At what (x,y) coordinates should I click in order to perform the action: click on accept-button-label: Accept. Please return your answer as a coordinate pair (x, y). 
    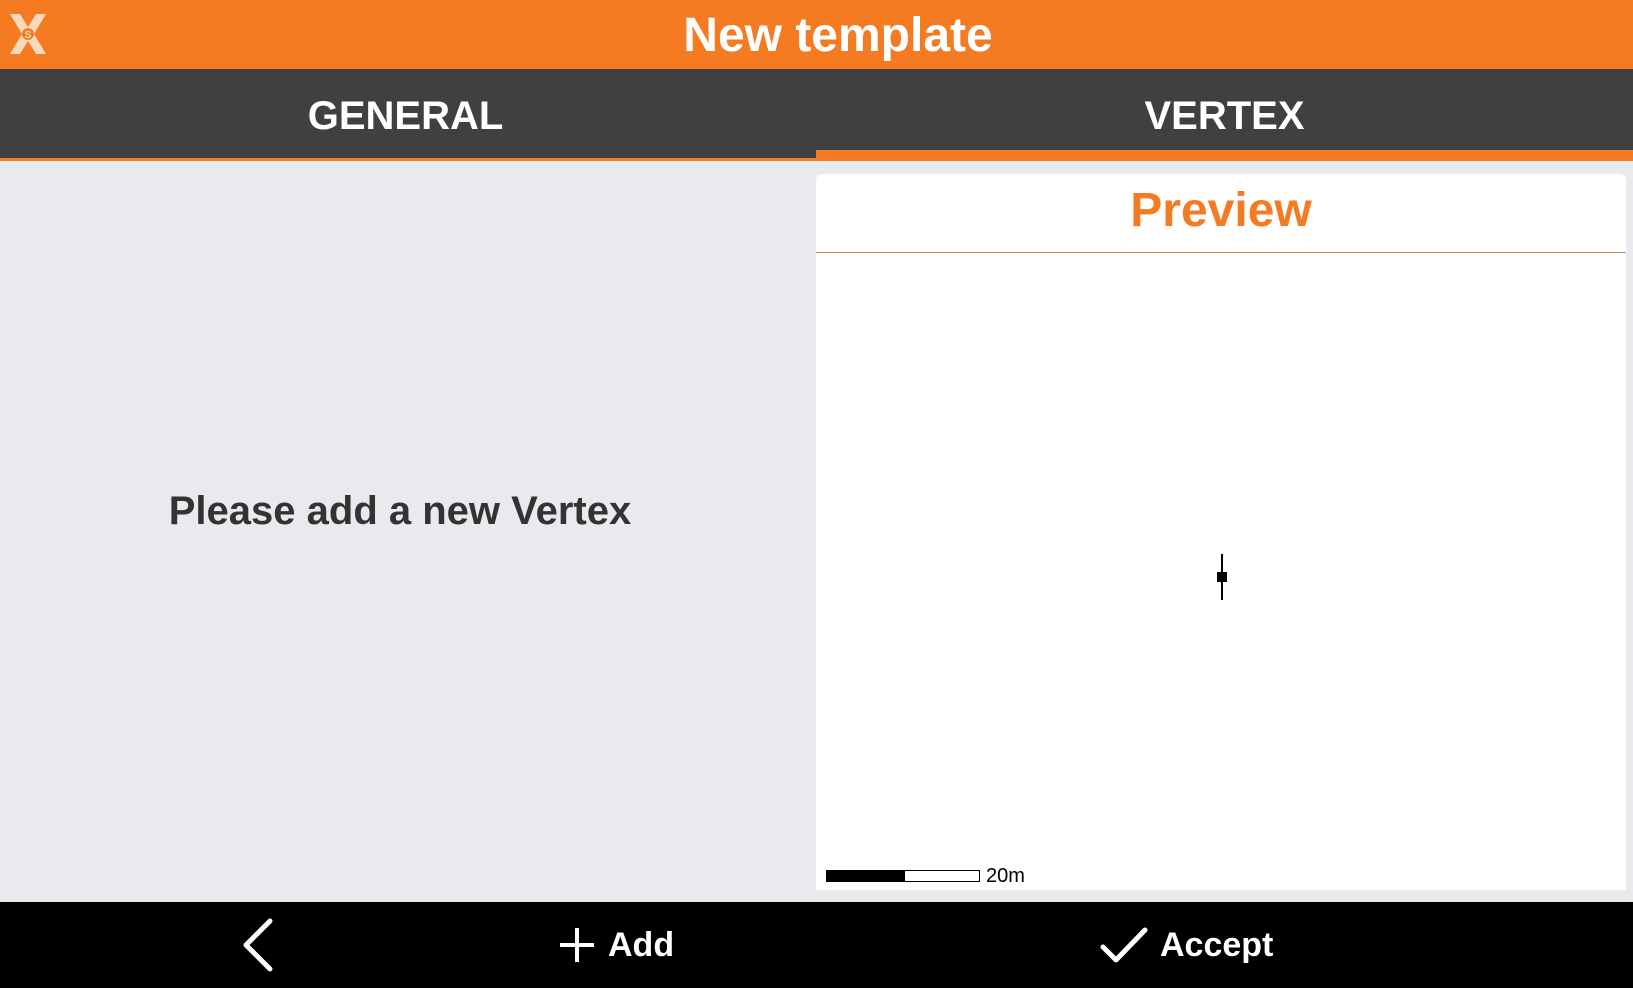
    Looking at the image, I should click on (1217, 944).